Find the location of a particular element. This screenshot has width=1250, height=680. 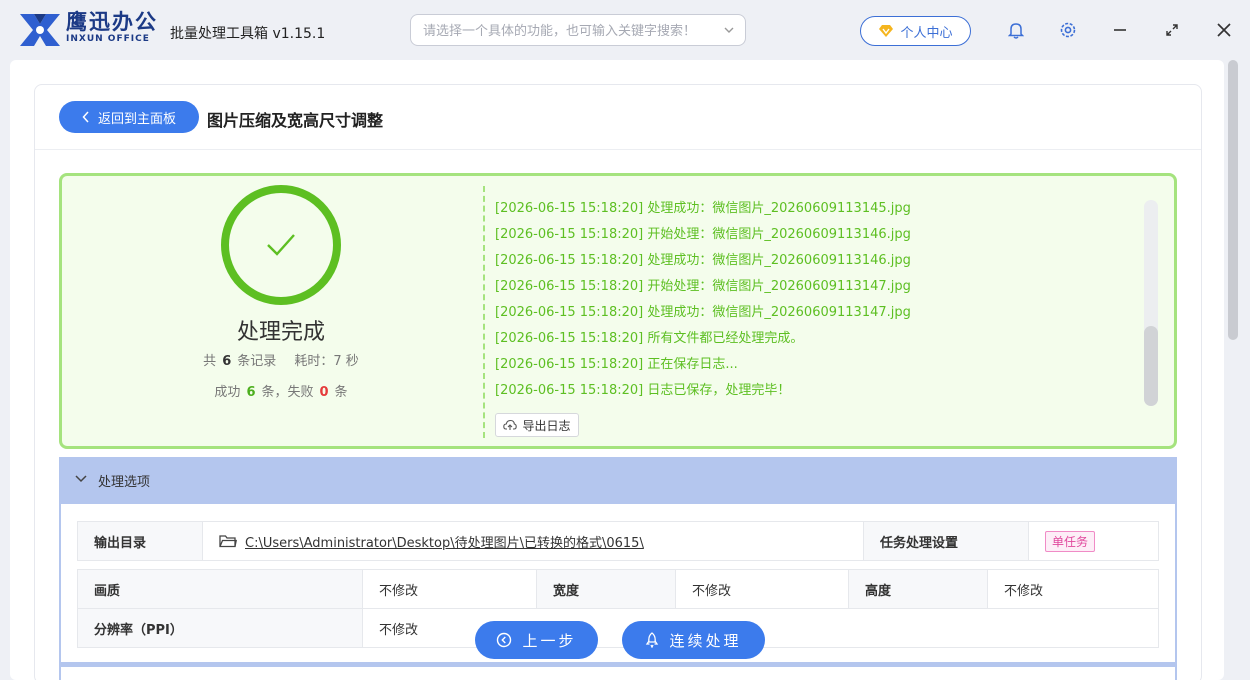

page-scrollbar-thumb is located at coordinates (1233, 200).